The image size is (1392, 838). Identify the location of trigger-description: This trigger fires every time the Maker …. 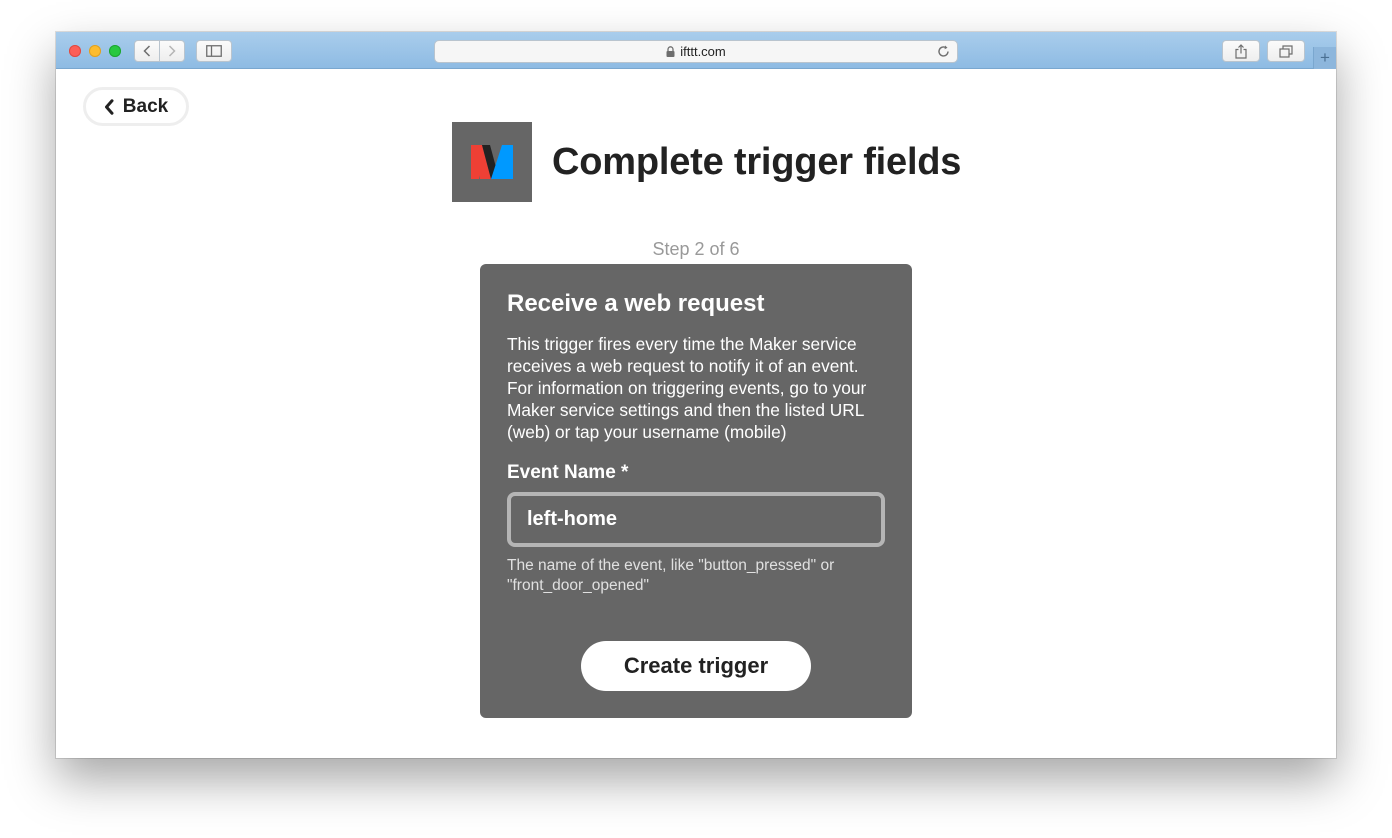
(687, 388).